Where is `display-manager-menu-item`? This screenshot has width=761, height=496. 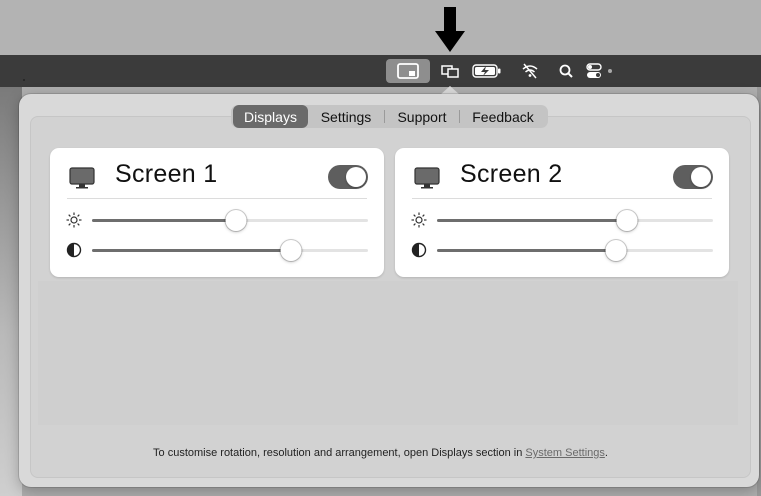
display-manager-menu-item is located at coordinates (408, 71).